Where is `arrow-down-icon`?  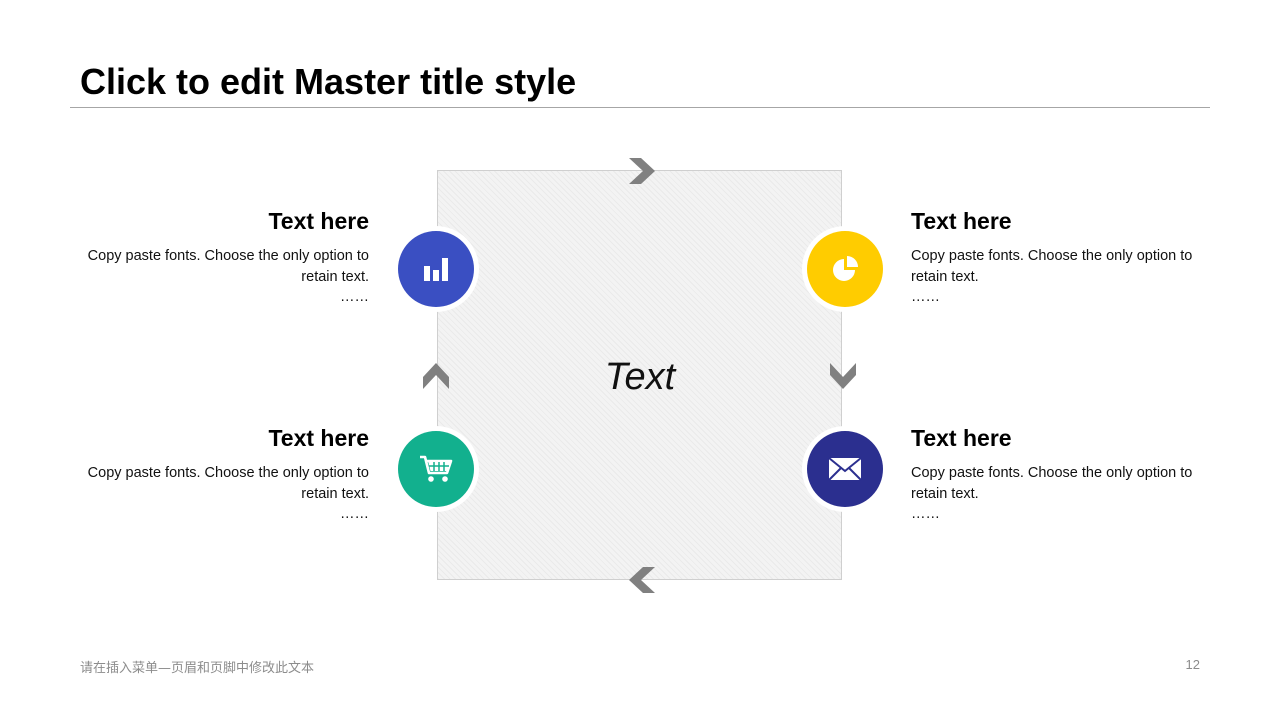 arrow-down-icon is located at coordinates (843, 376).